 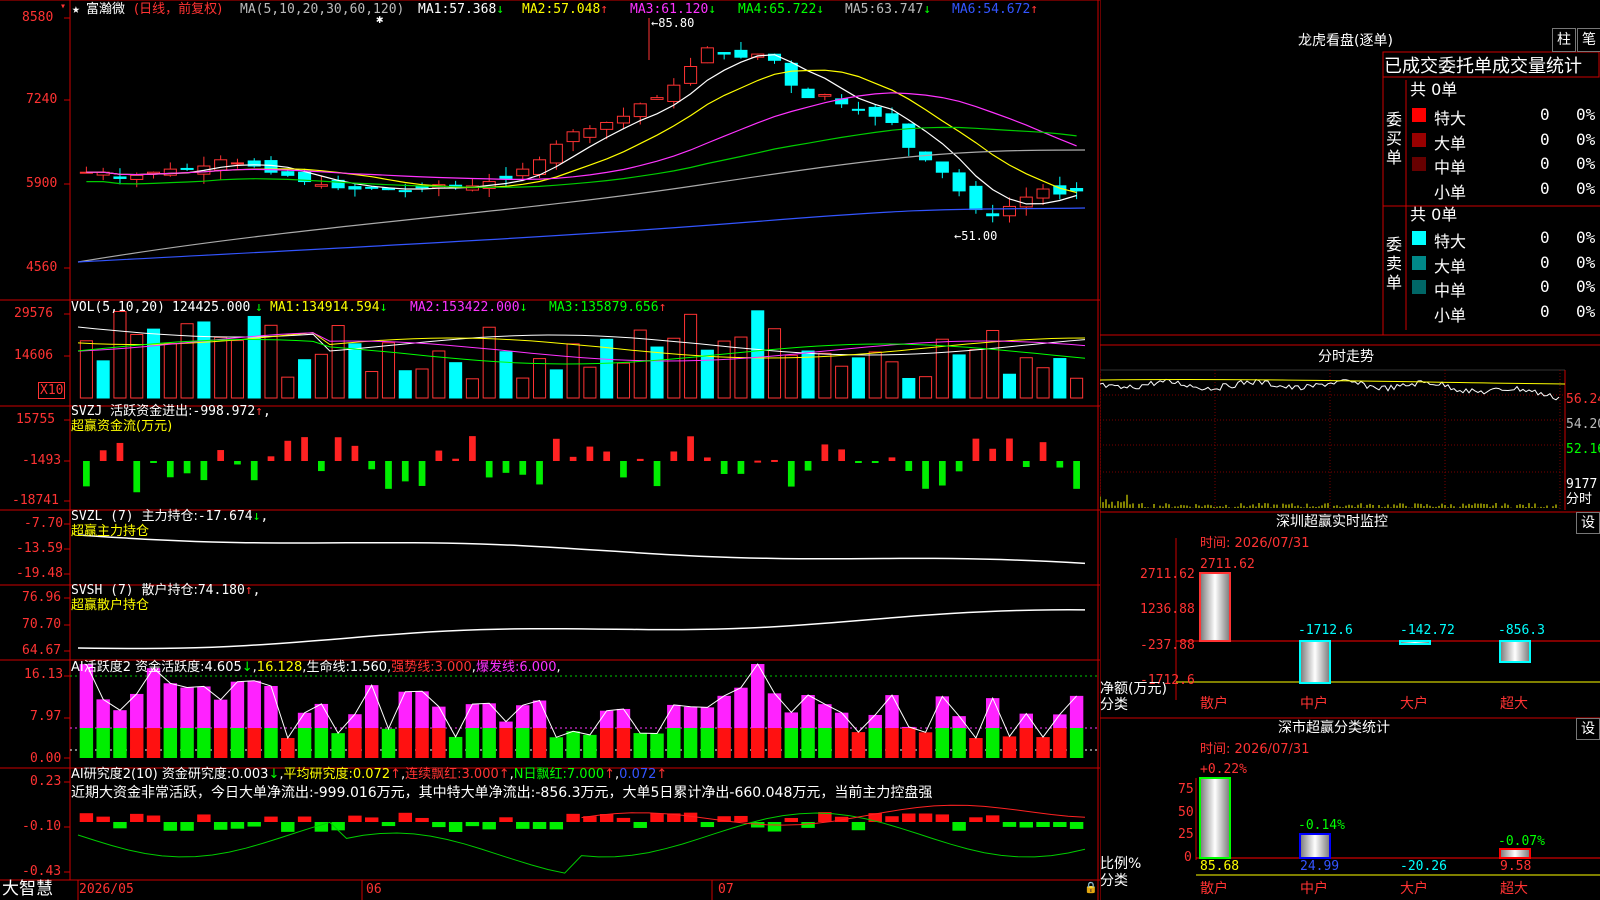 What do you see at coordinates (46, 758) in the screenshot?
I see `ai2-ytick: 0.00` at bounding box center [46, 758].